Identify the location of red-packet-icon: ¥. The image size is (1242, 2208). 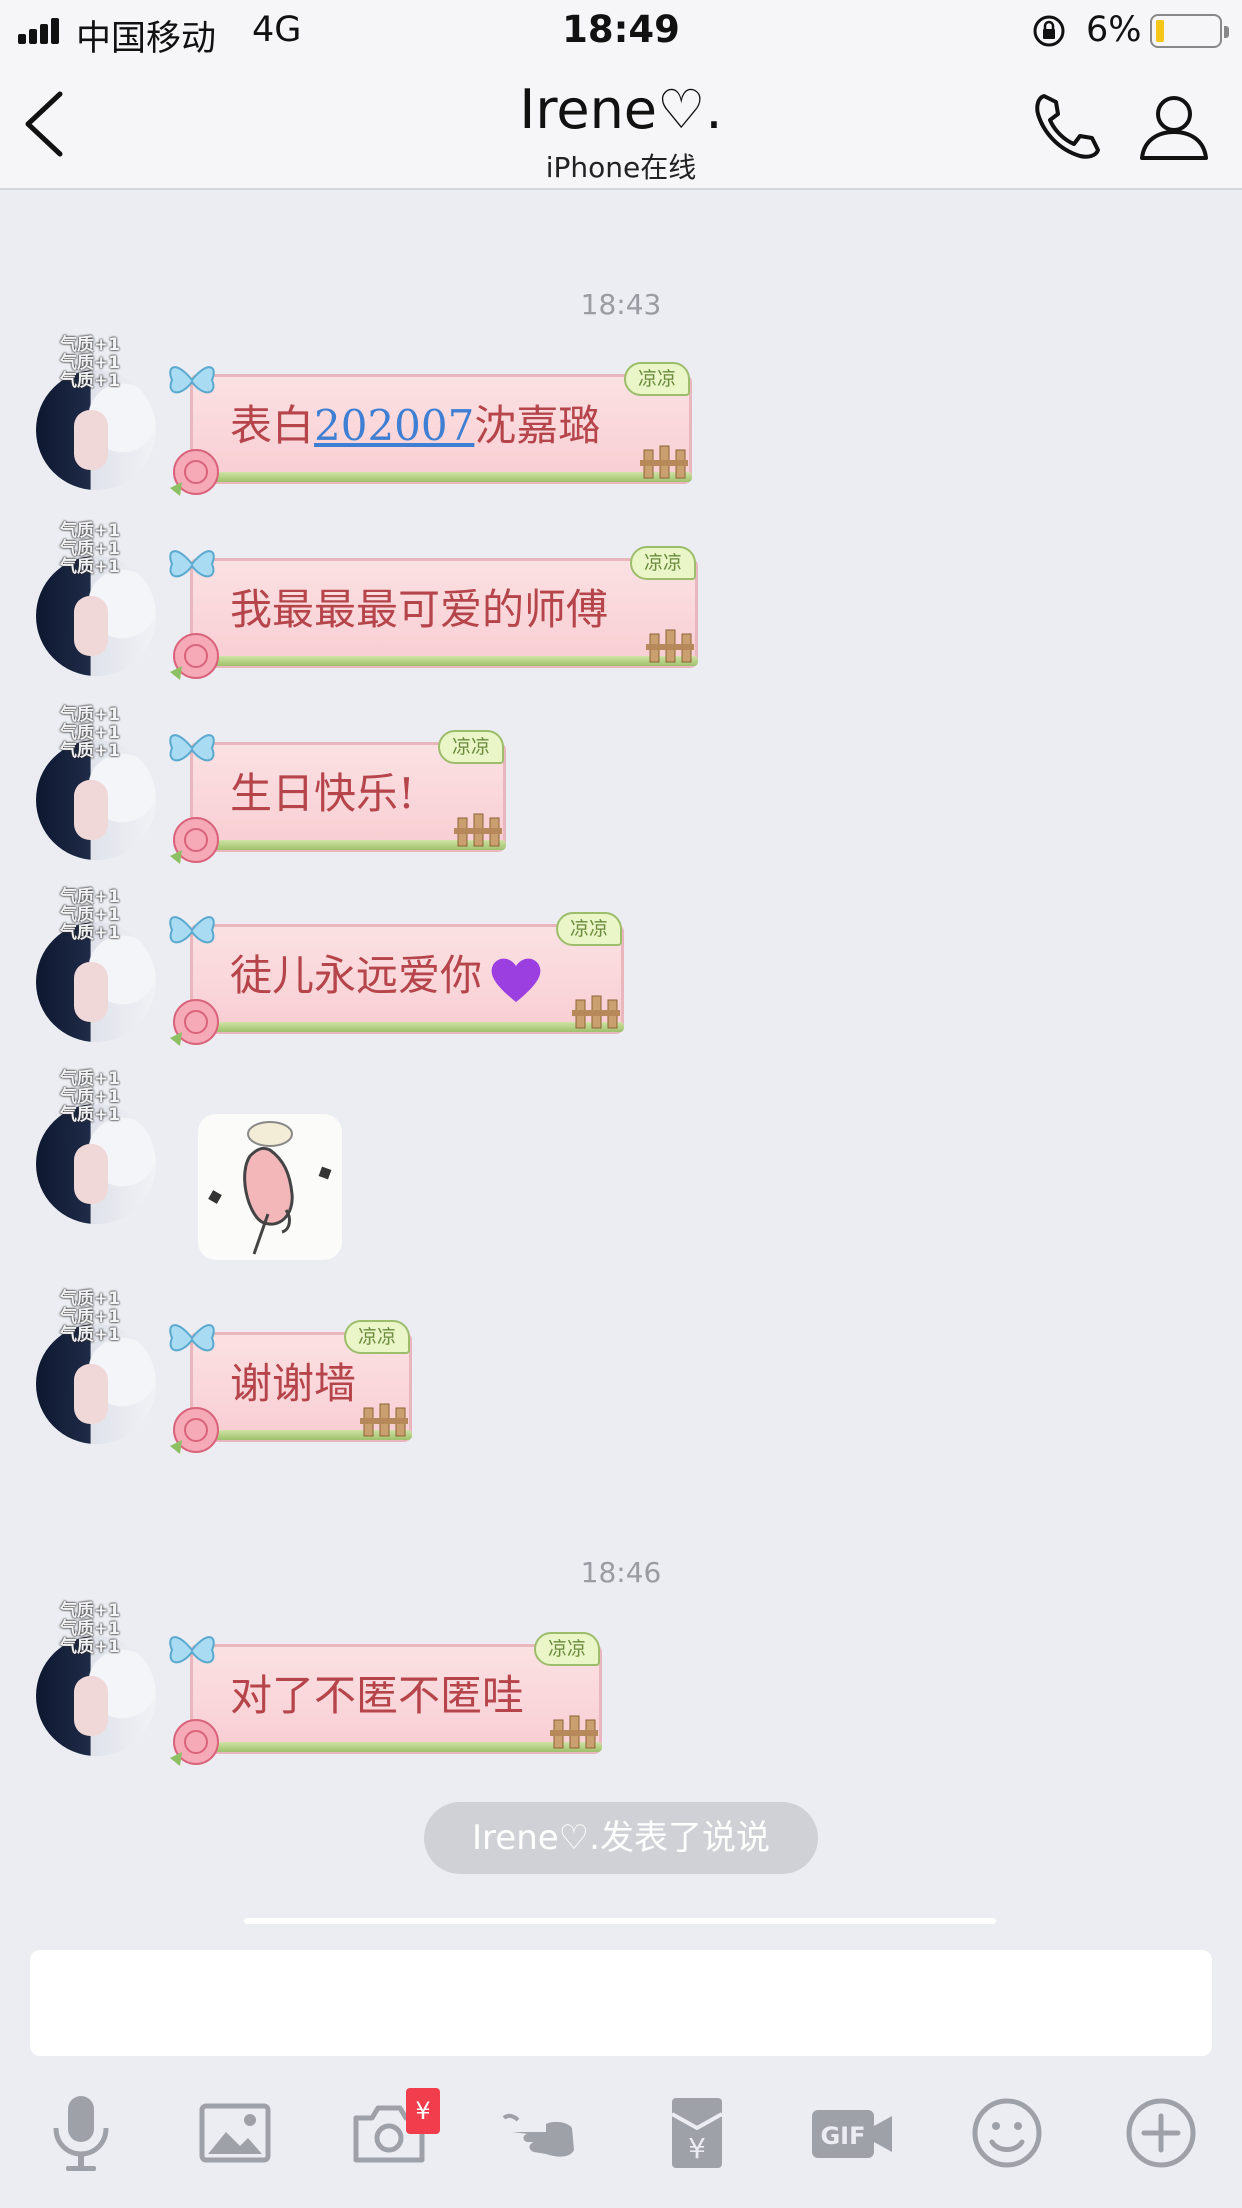
(697, 2133).